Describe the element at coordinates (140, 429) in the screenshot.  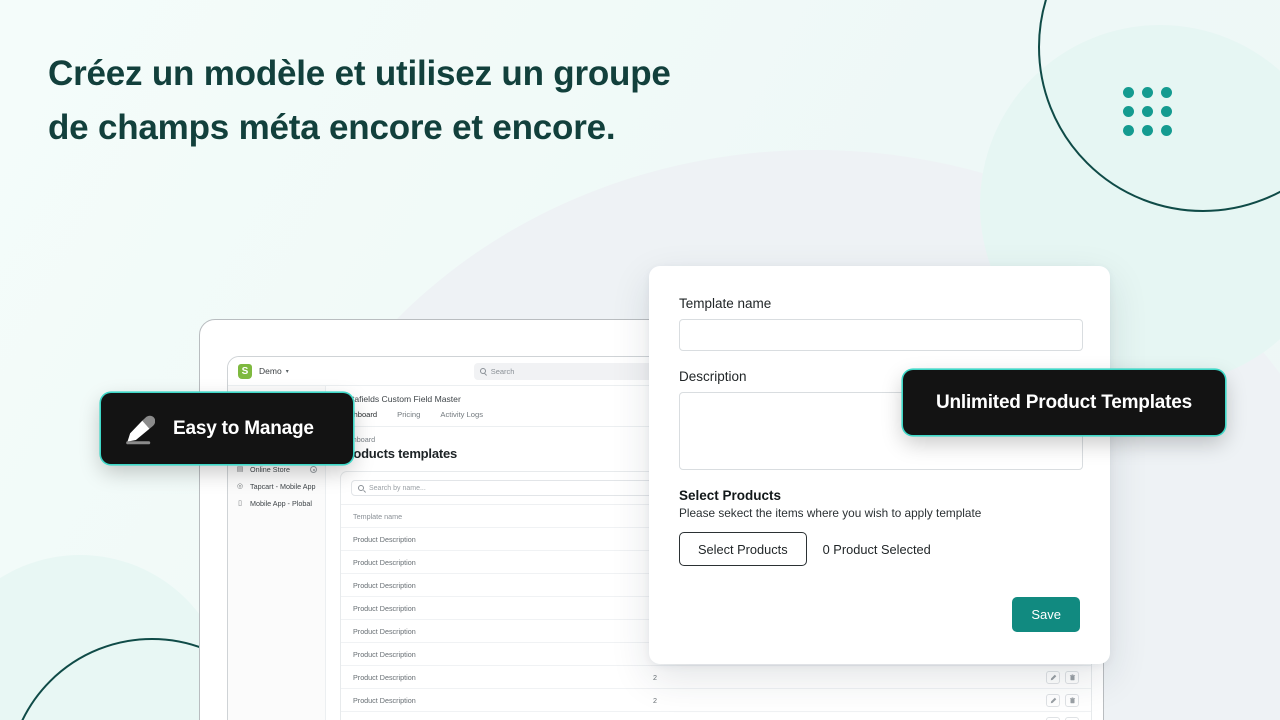
I see `pencil-icon` at that location.